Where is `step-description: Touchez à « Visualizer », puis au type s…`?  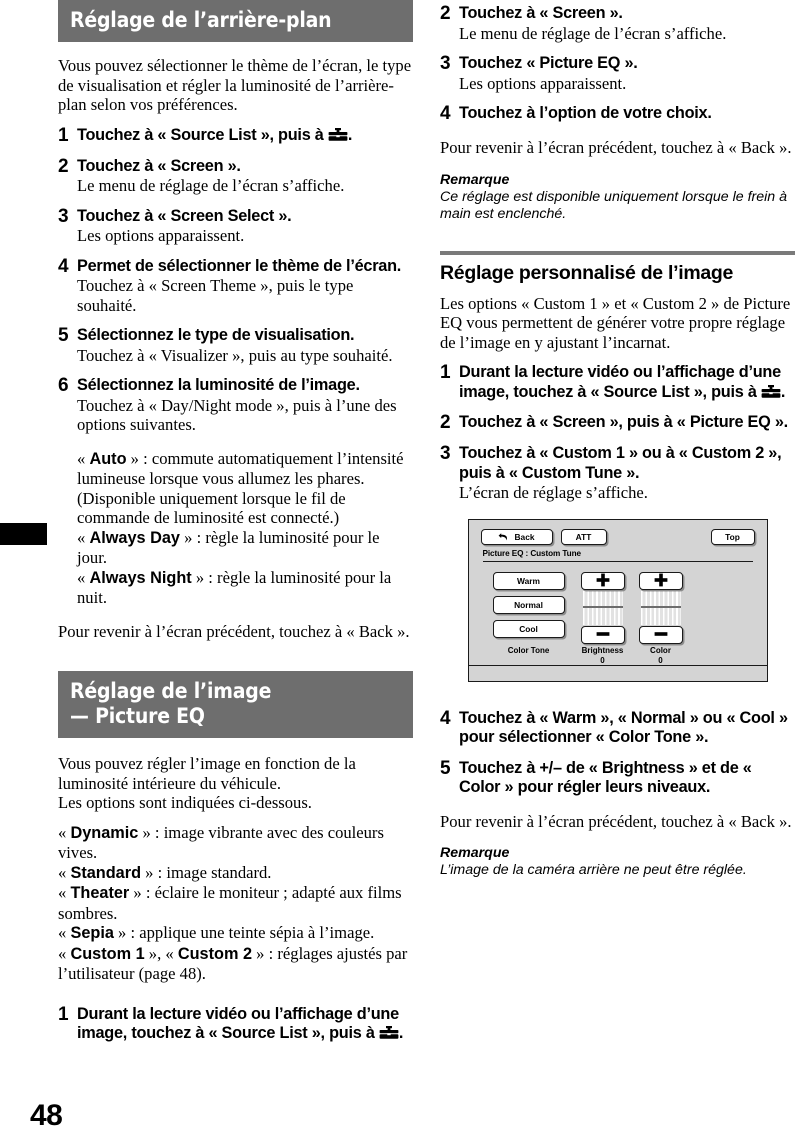
step-description: Touchez à « Visualizer », puis au type s… is located at coordinates (235, 355).